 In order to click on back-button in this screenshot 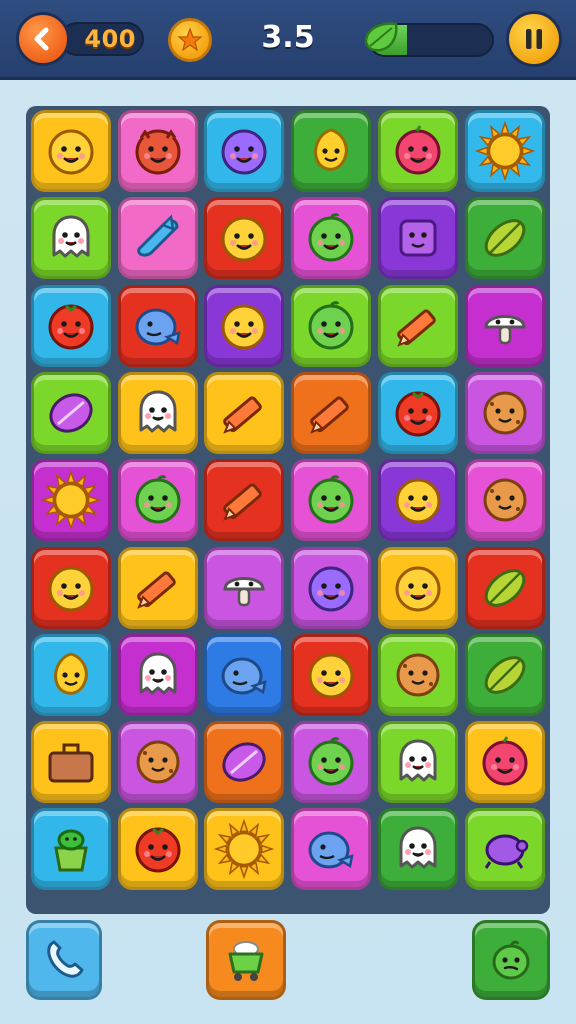, I will do `click(43, 39)`.